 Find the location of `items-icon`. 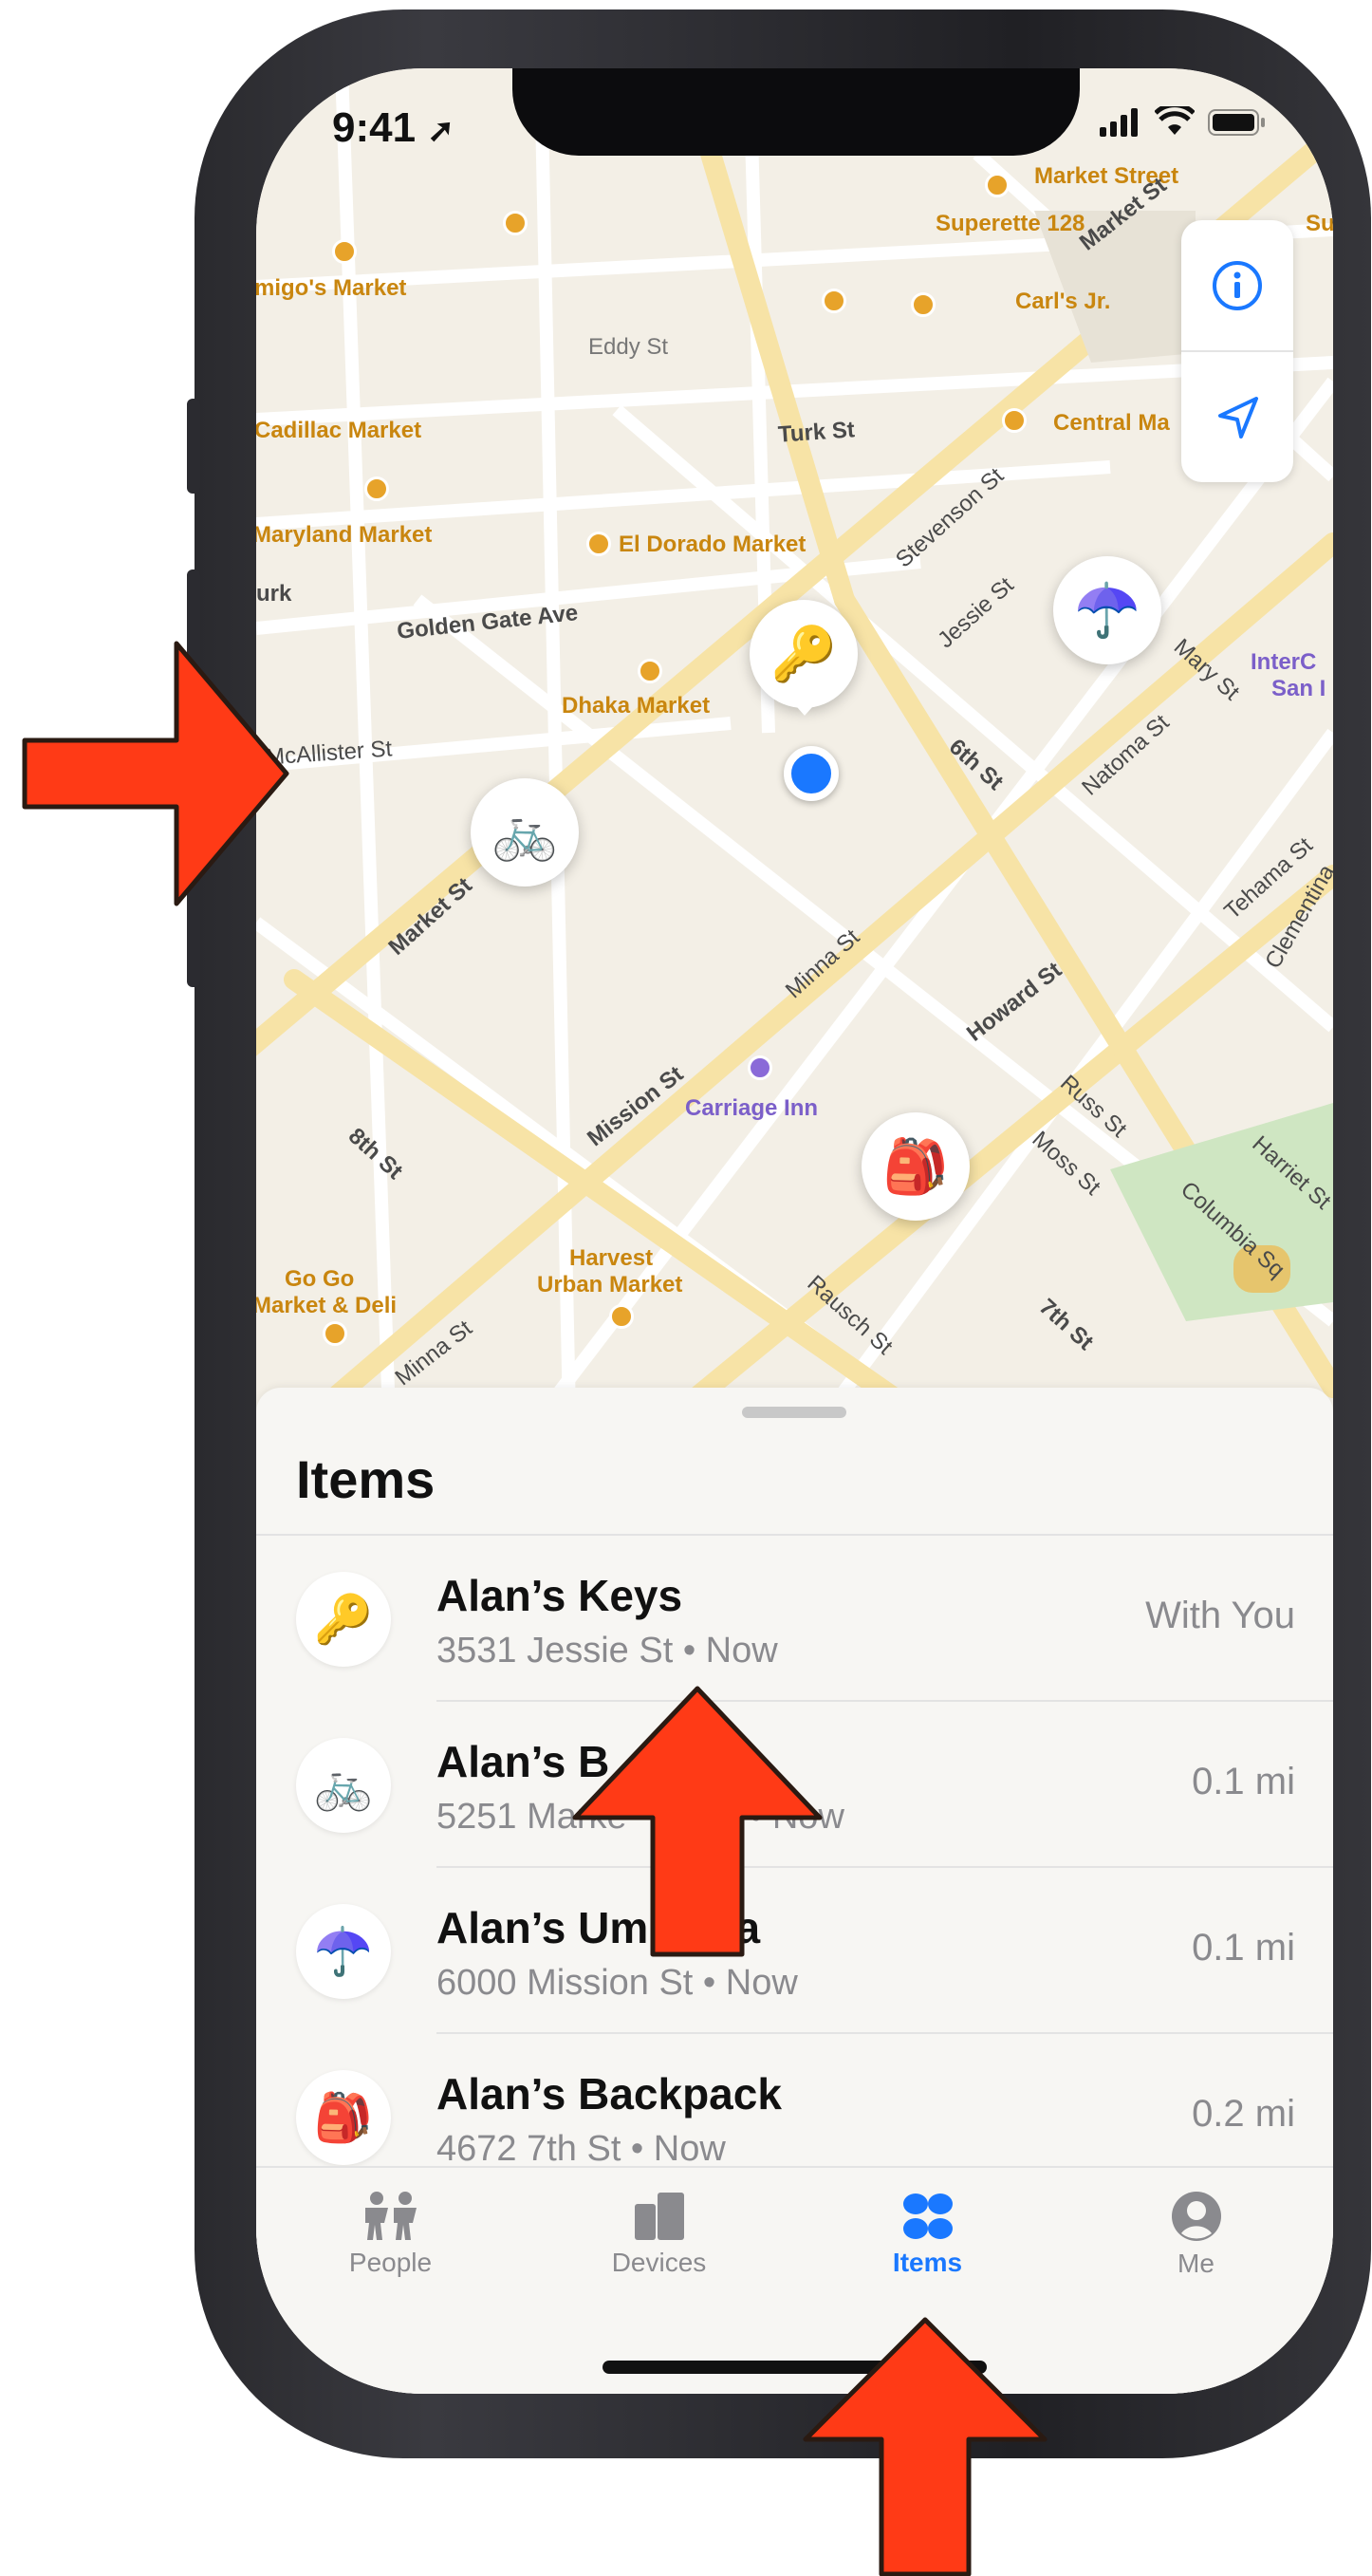

items-icon is located at coordinates (927, 2216).